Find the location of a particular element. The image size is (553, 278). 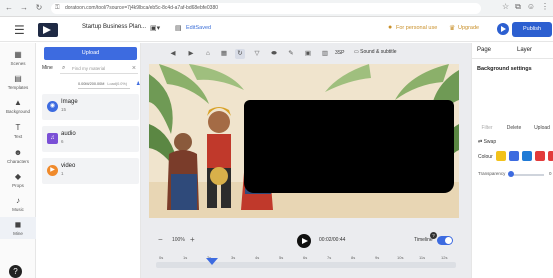

star-icon: ☆ is located at coordinates (505, 7).